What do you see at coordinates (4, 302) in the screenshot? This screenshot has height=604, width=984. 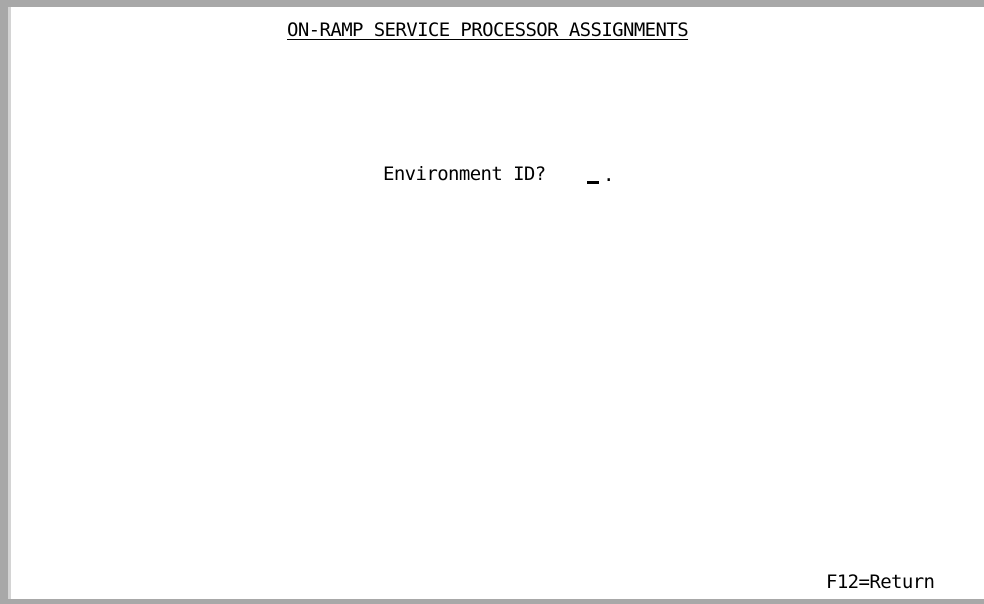 I see `window-border-left` at bounding box center [4, 302].